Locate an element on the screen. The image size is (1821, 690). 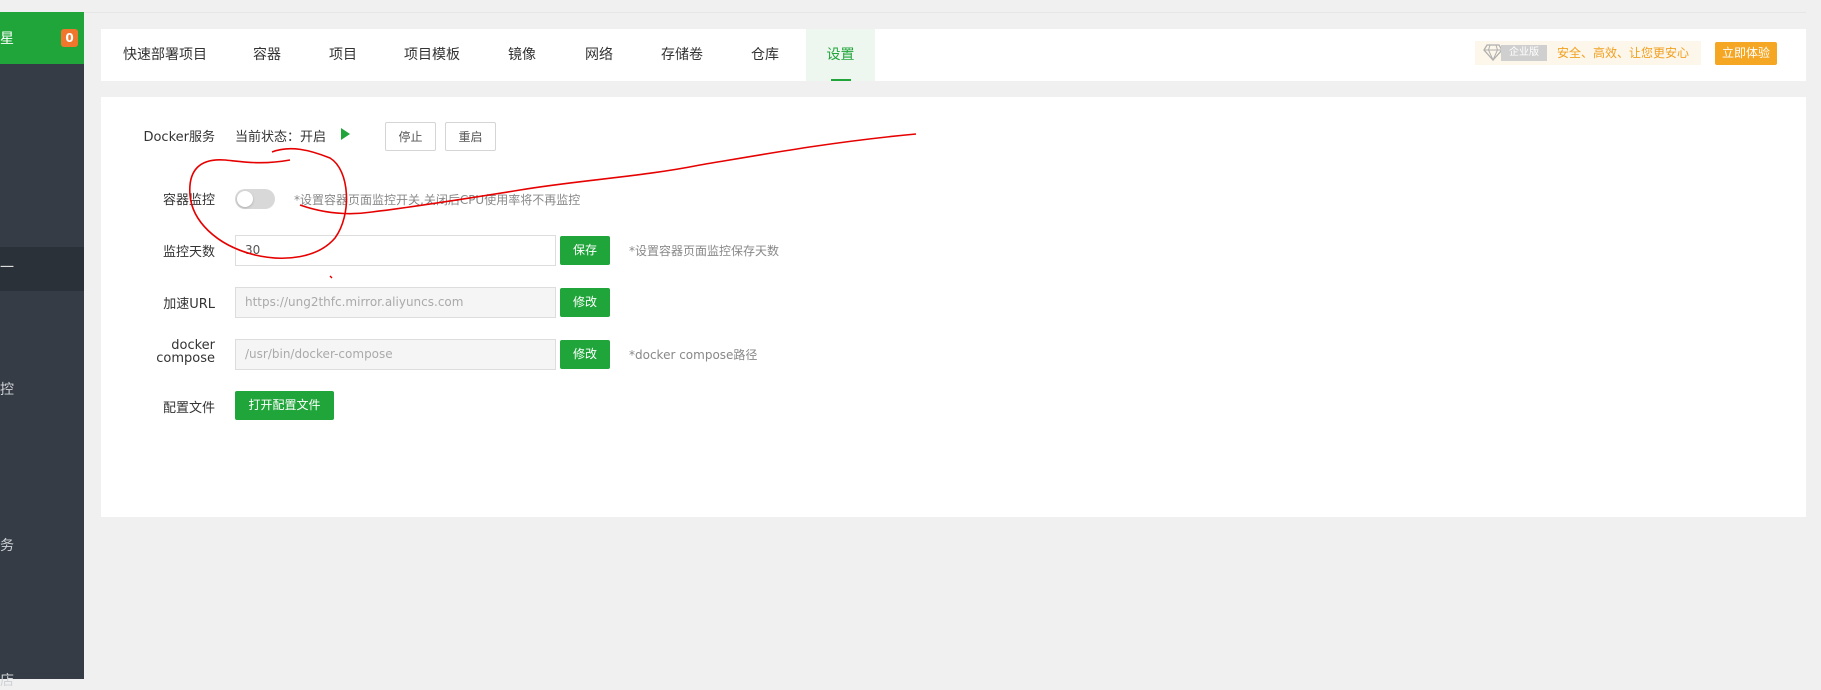
accel-url-label: 加速URL is located at coordinates (189, 304).